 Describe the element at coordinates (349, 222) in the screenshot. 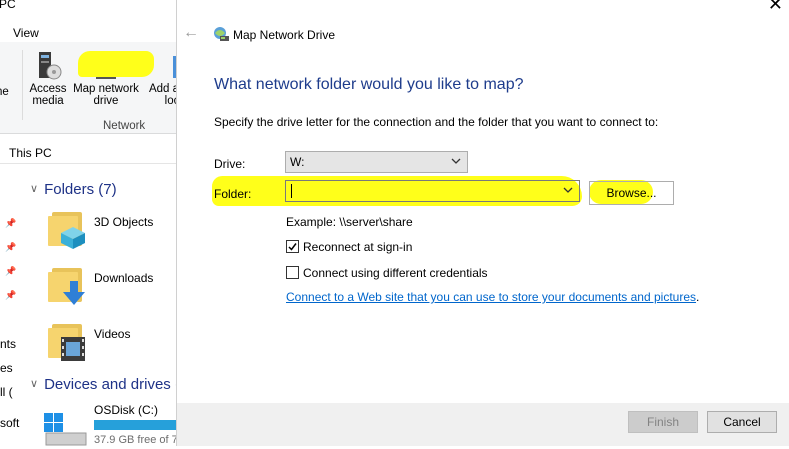

I see `example-text: Example: \\server\share` at that location.